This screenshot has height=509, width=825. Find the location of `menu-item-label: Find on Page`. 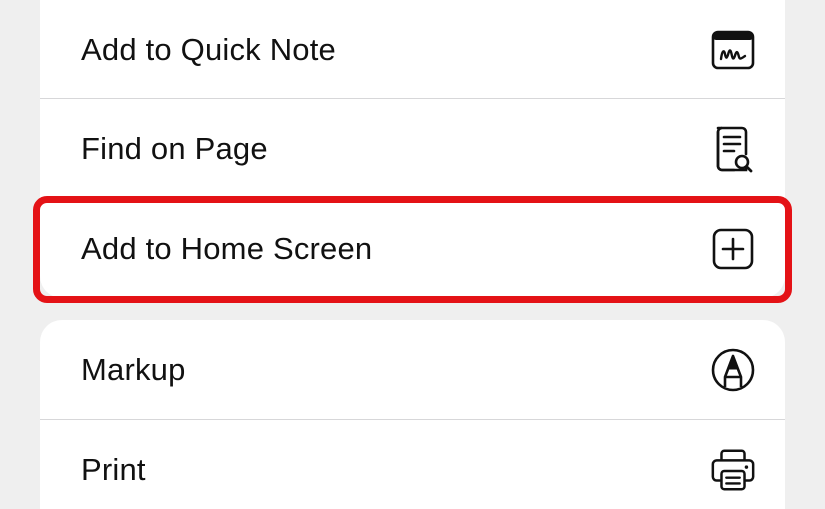

menu-item-label: Find on Page is located at coordinates (174, 148).